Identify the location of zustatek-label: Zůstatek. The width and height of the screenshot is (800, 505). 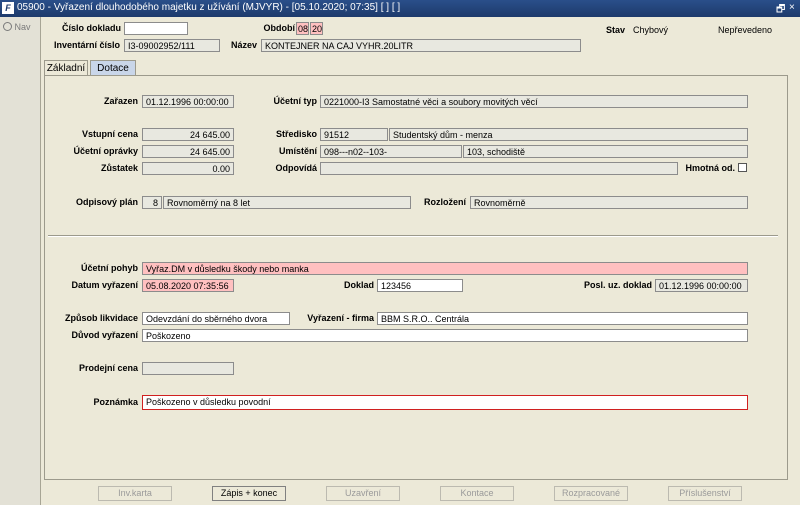
(119, 168).